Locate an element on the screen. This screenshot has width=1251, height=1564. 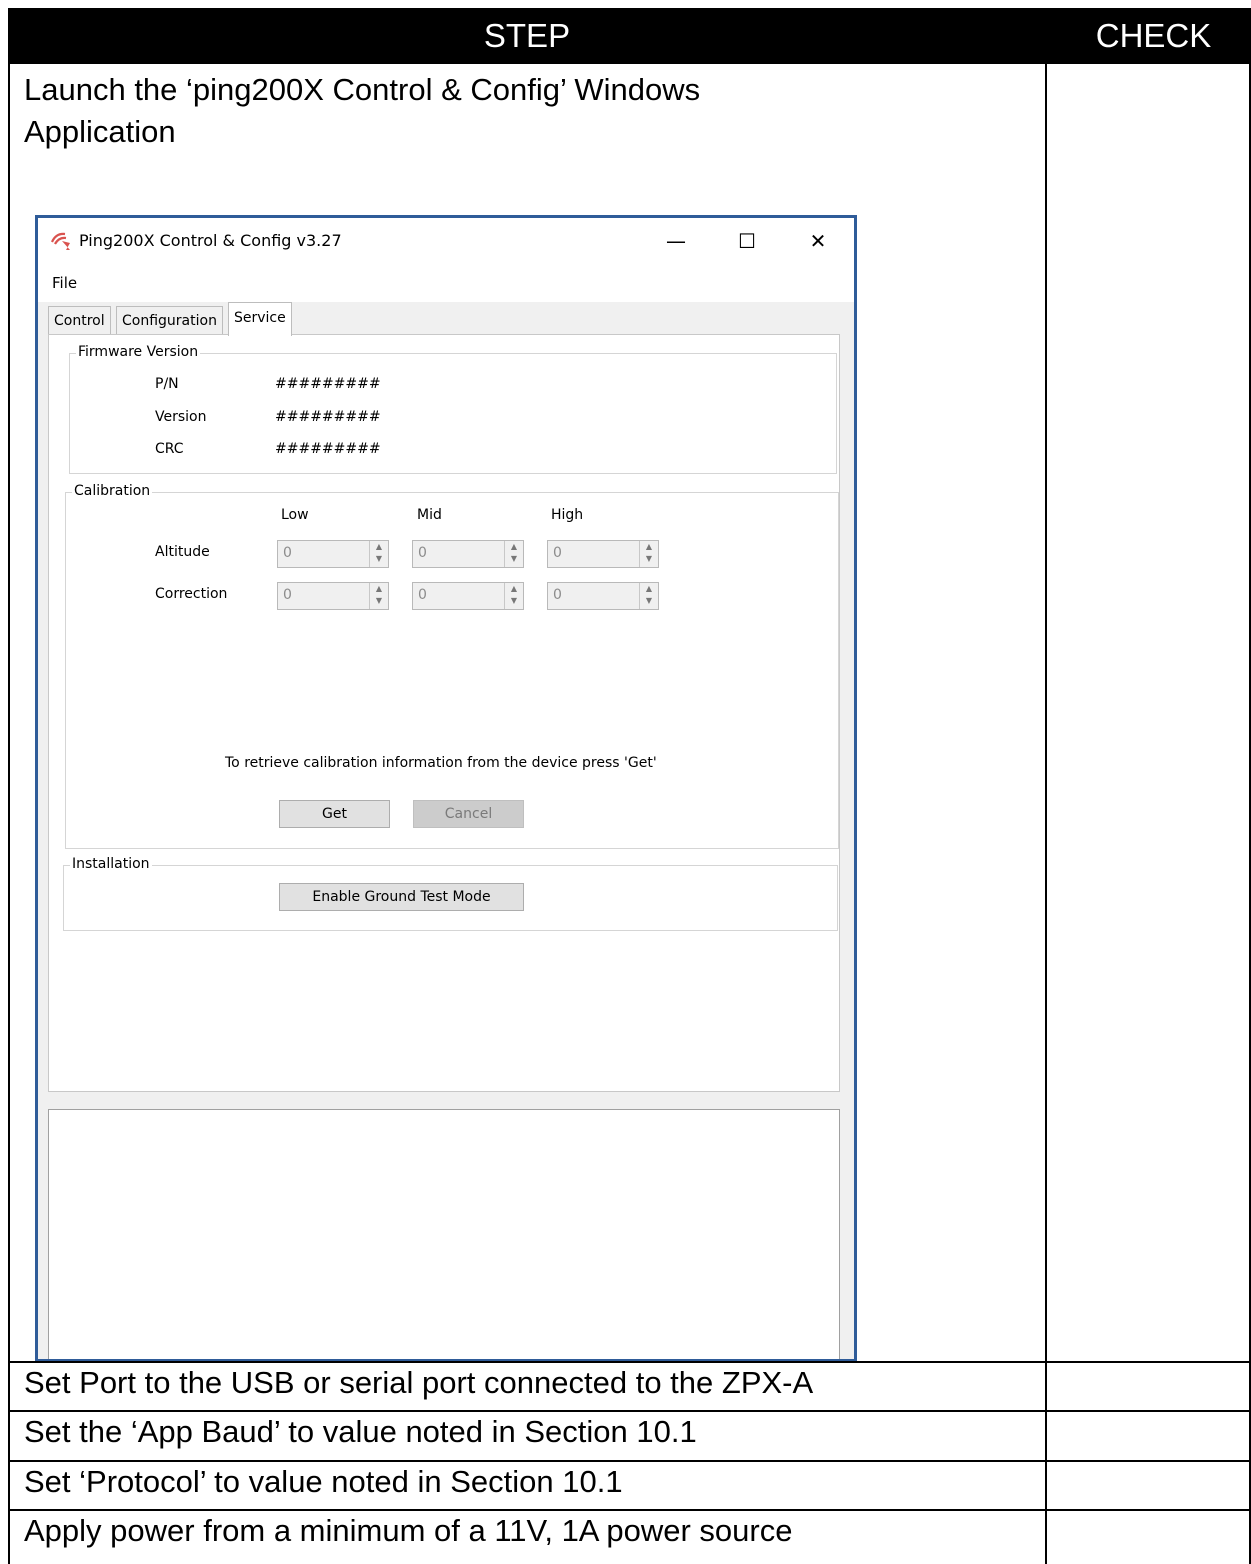
close-icon: ✕ is located at coordinates (818, 241).